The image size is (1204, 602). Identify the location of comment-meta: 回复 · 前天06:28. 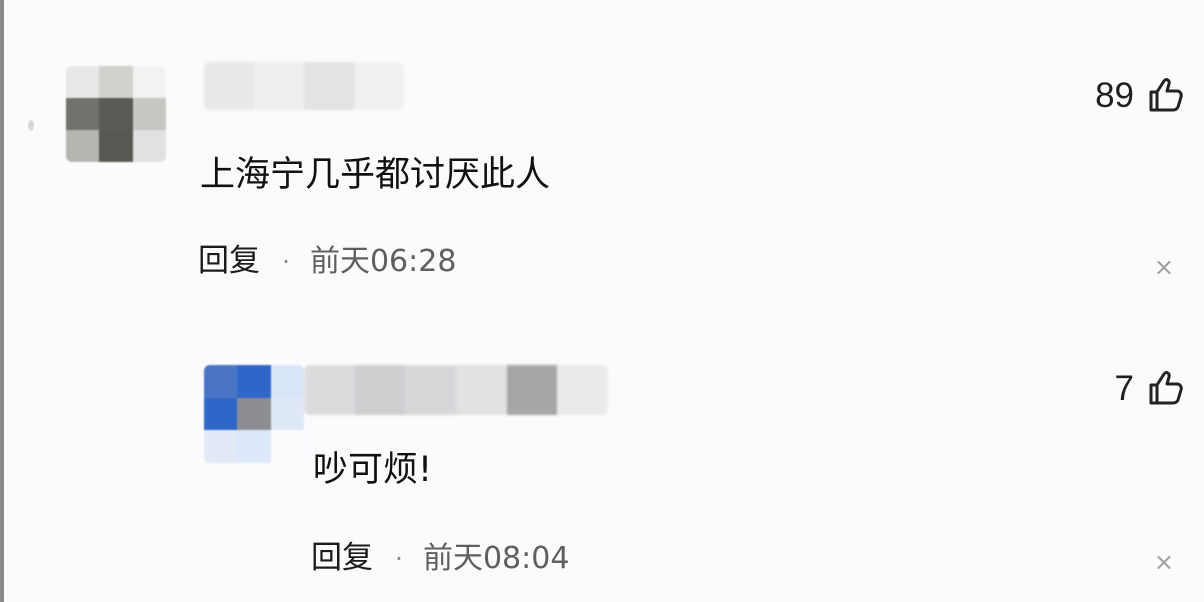
(327, 261).